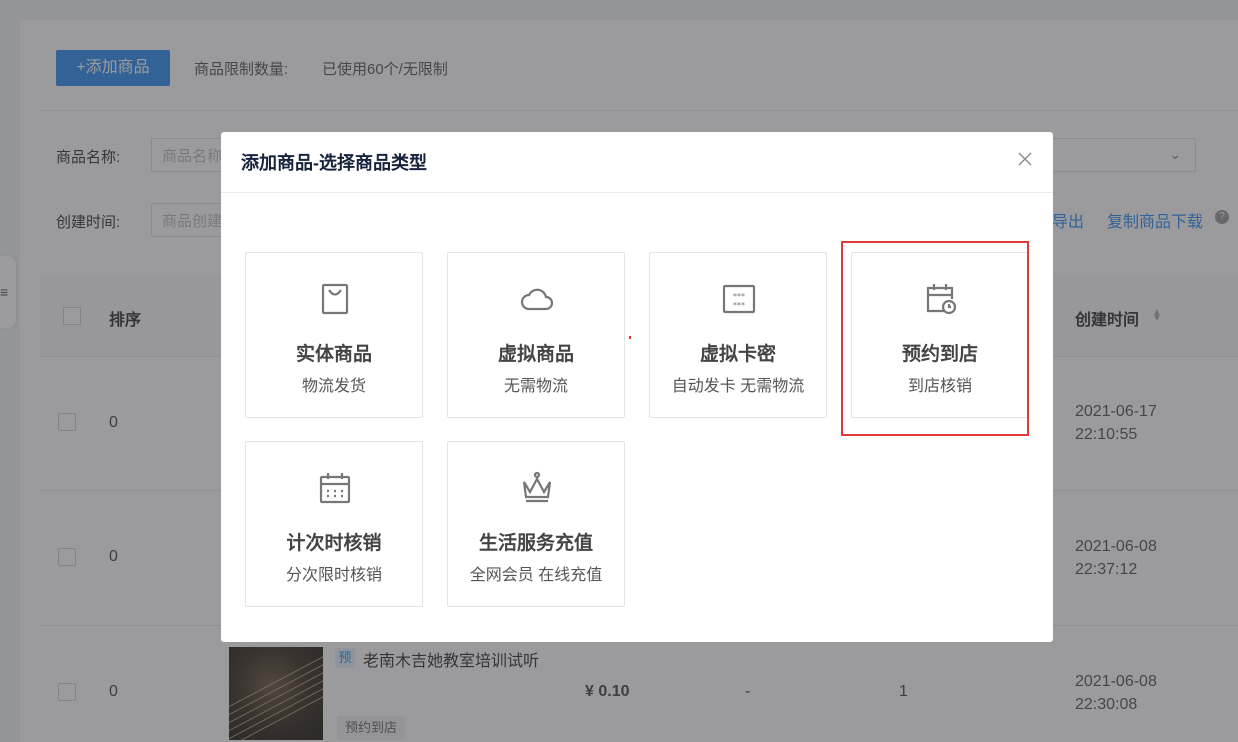 This screenshot has width=1238, height=742. What do you see at coordinates (333, 386) in the screenshot?
I see `type-subtitle: 物流发货` at bounding box center [333, 386].